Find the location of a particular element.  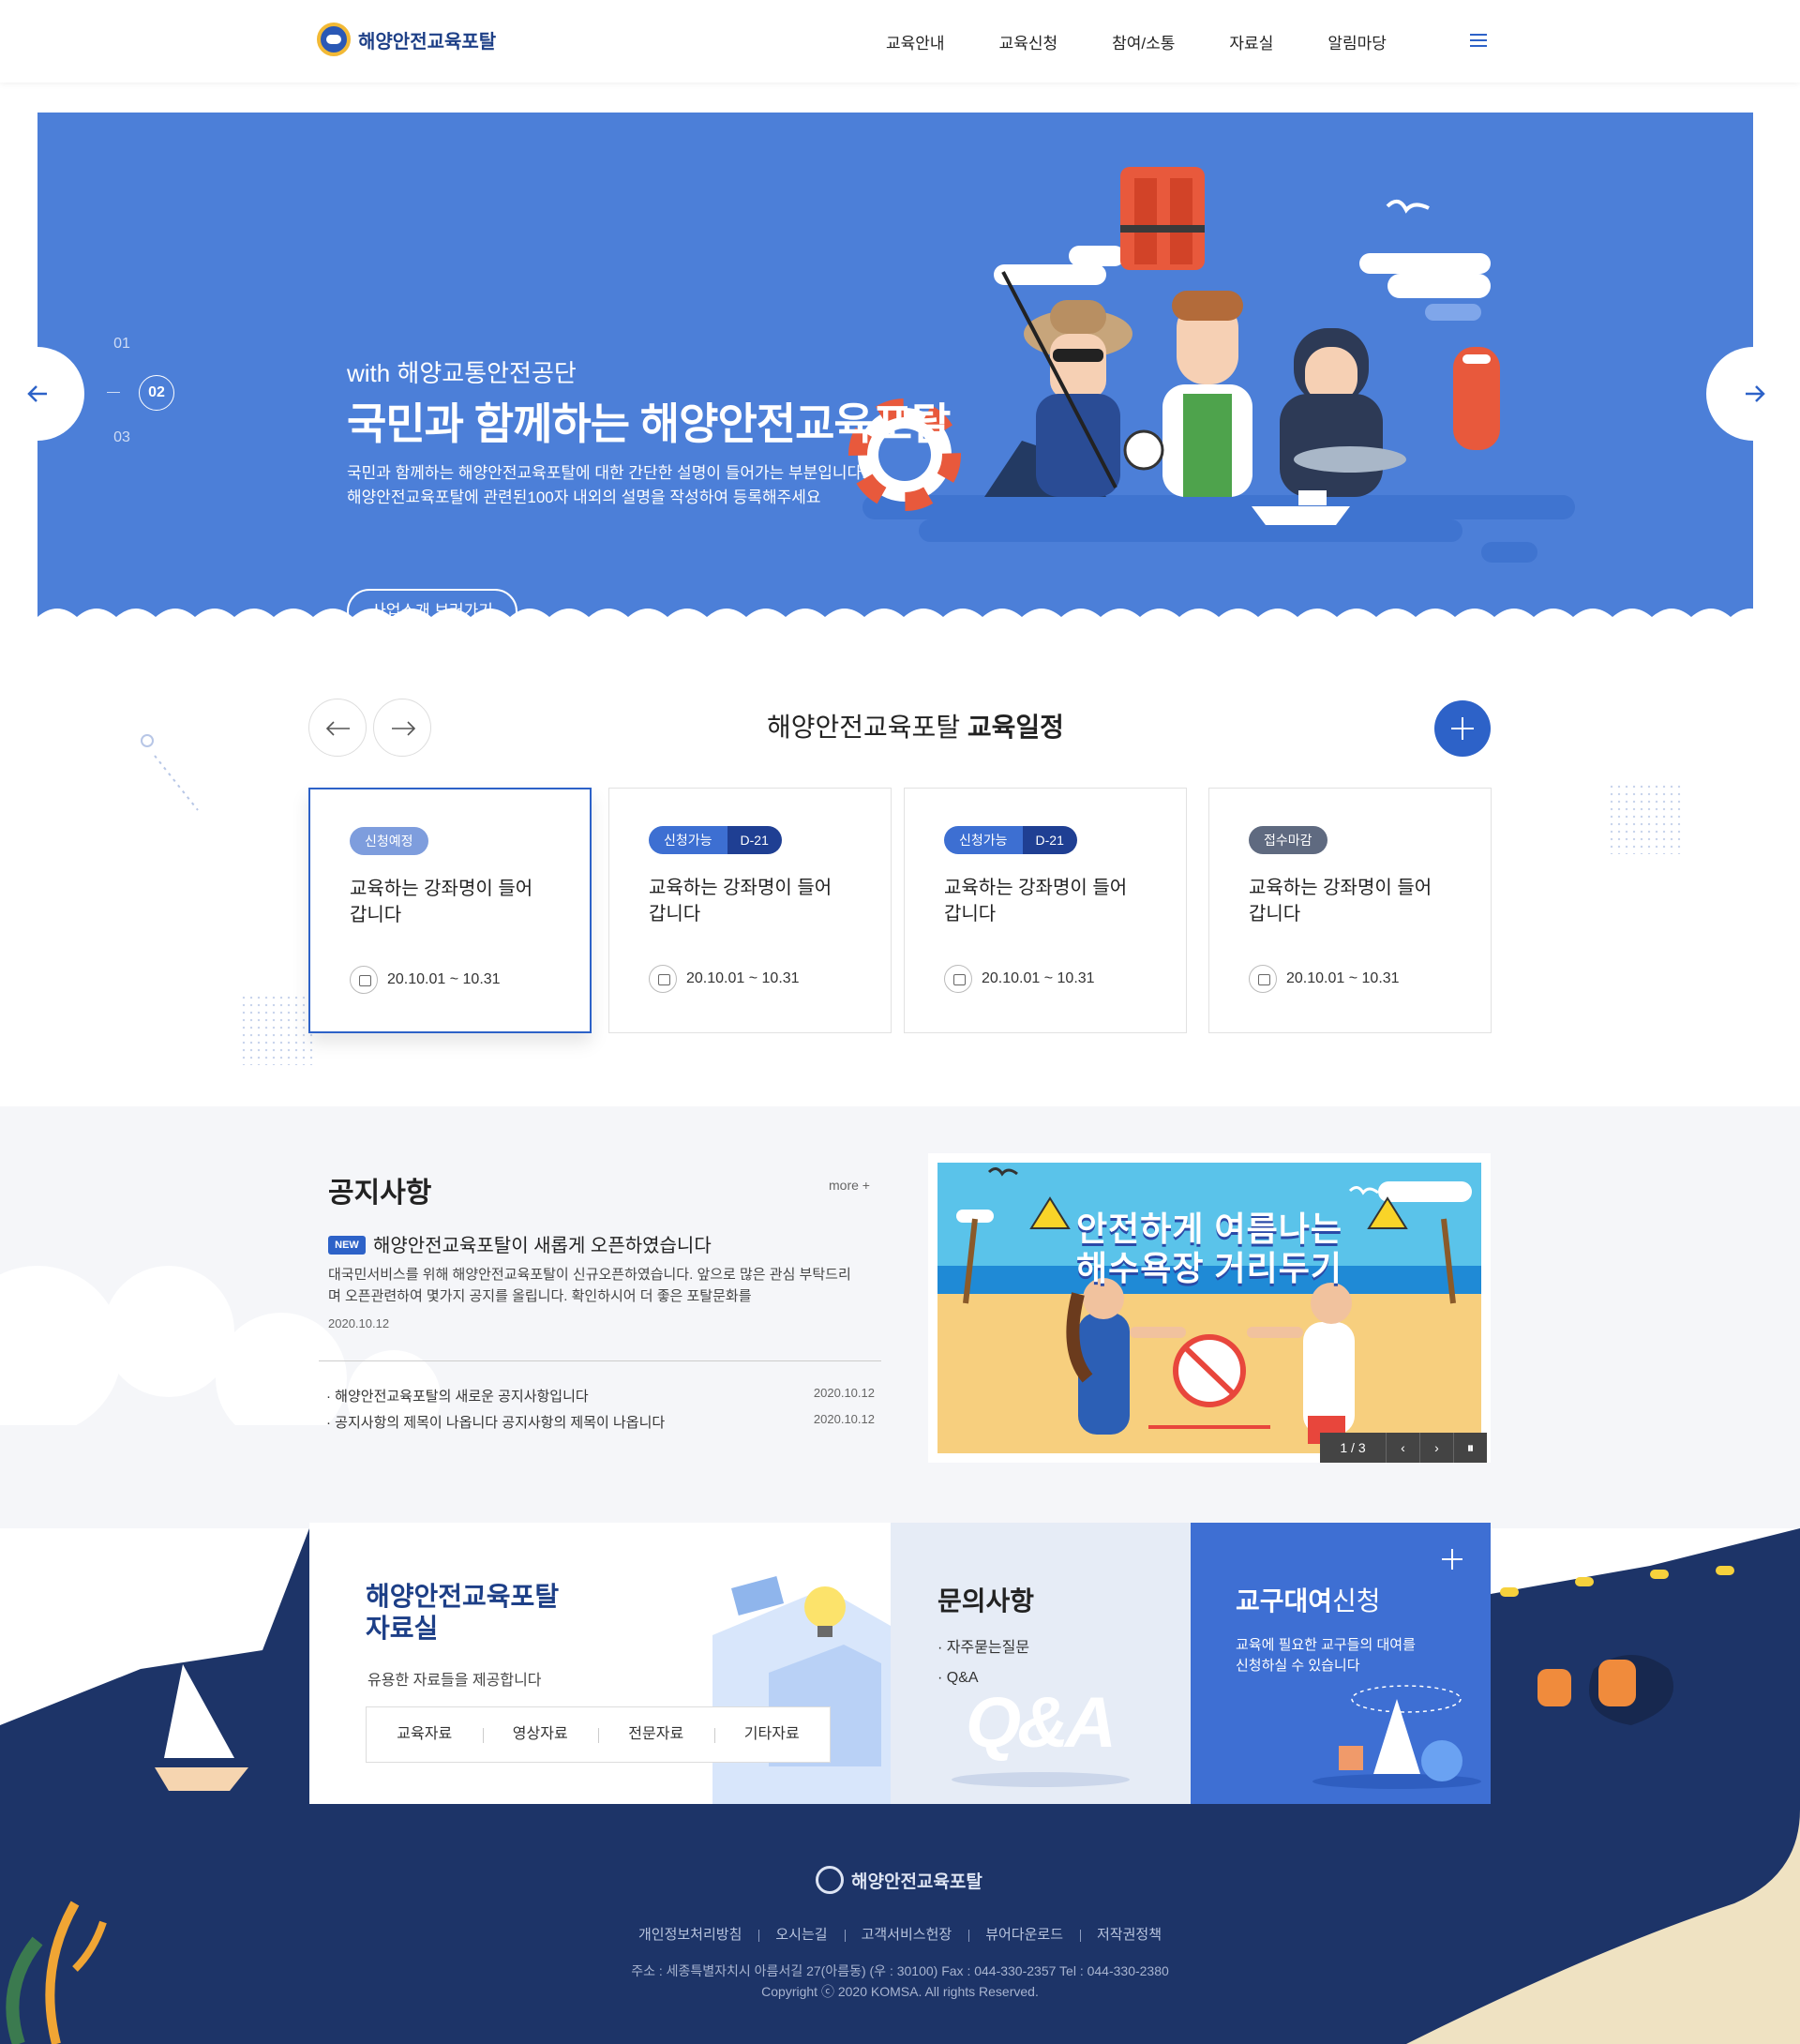

resource-tab-other: 기타자료 is located at coordinates (772, 1735).